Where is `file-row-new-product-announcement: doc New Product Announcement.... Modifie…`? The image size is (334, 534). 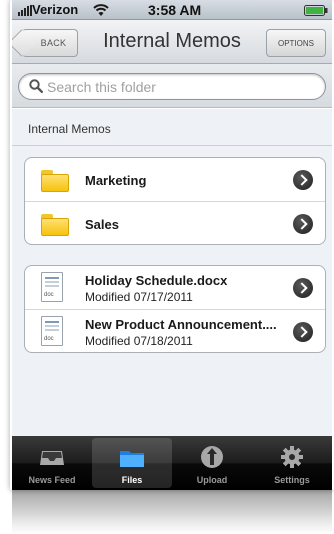 file-row-new-product-announcement: doc New Product Announcement.... Modifie… is located at coordinates (175, 331).